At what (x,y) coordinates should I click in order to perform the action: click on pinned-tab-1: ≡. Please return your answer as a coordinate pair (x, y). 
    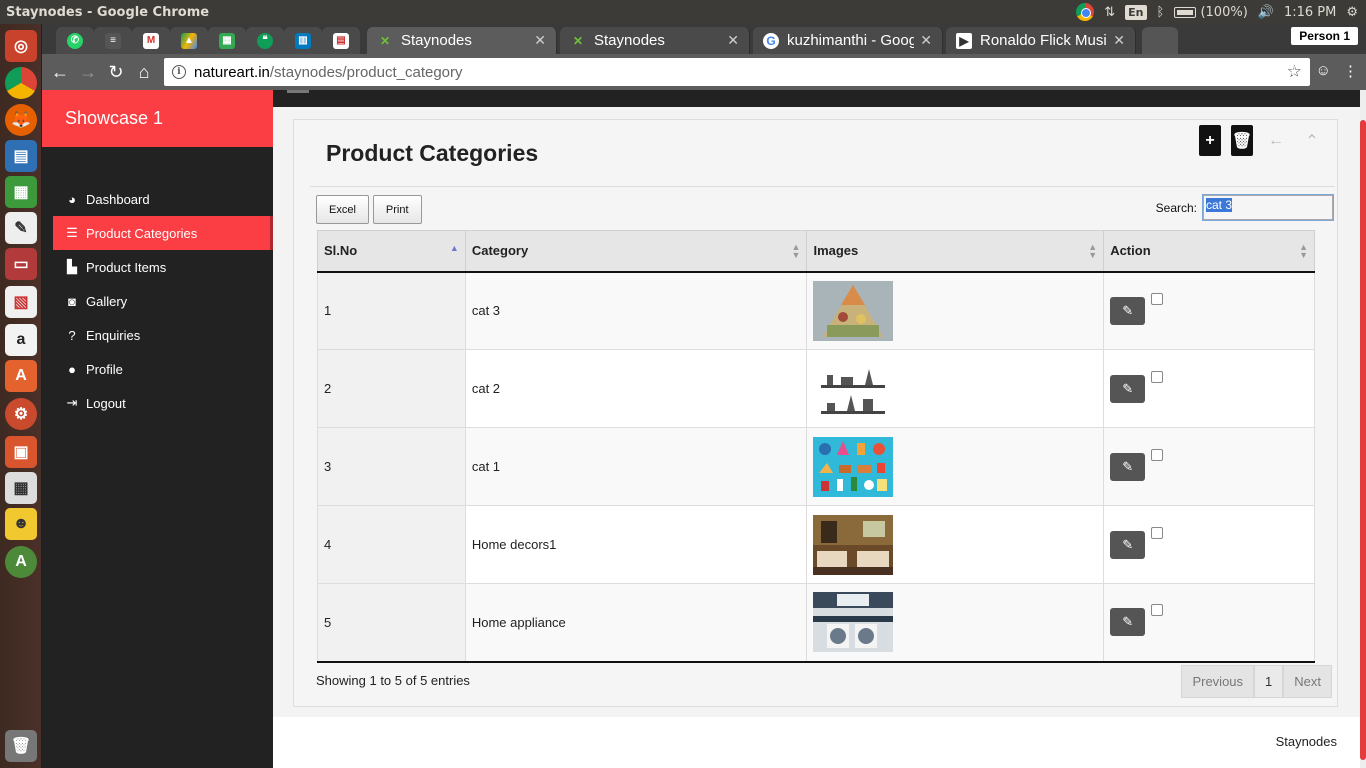
    Looking at the image, I should click on (113, 40).